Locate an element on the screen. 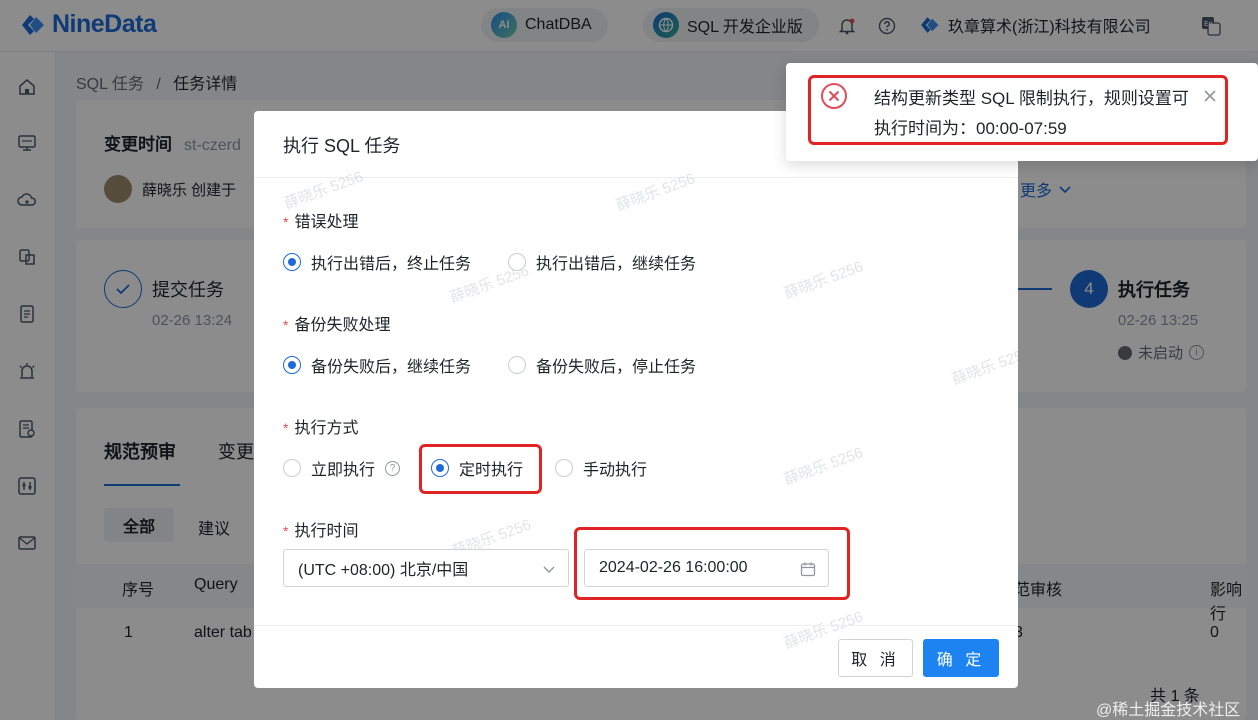  radio-run-now: 立即执行 ? is located at coordinates (342, 468).